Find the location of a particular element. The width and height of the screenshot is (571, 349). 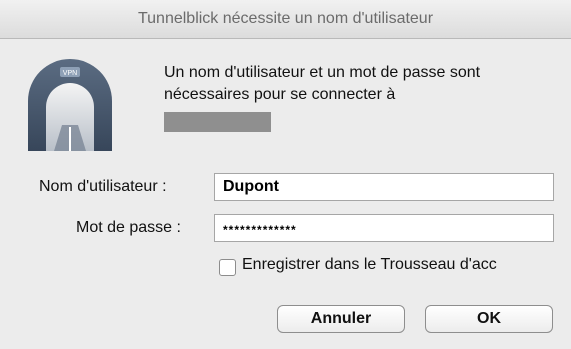

vpn-tunnel-icon: VPN is located at coordinates (70, 104).